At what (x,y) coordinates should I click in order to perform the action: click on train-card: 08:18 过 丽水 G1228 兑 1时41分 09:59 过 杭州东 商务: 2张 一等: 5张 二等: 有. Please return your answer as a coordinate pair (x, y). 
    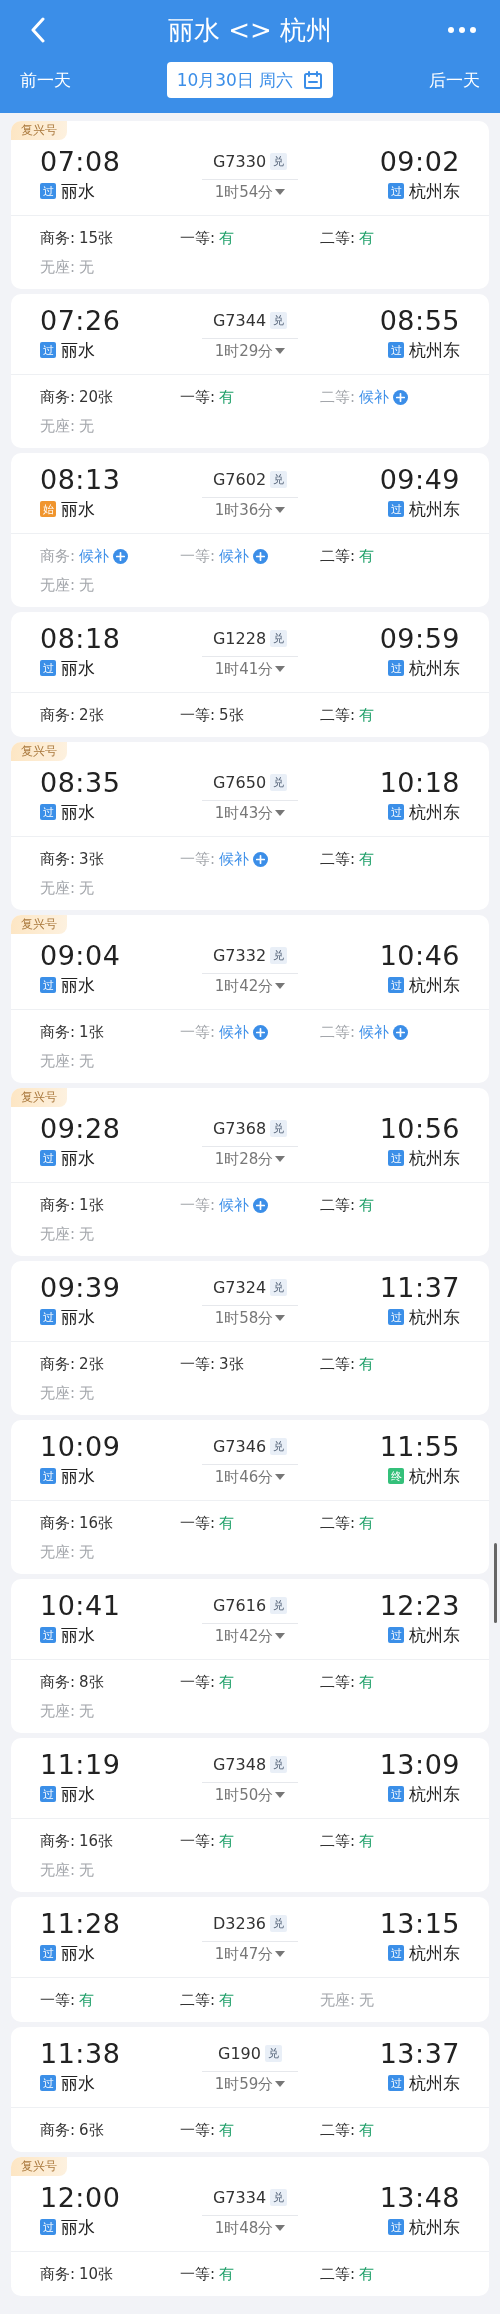
    Looking at the image, I should click on (250, 674).